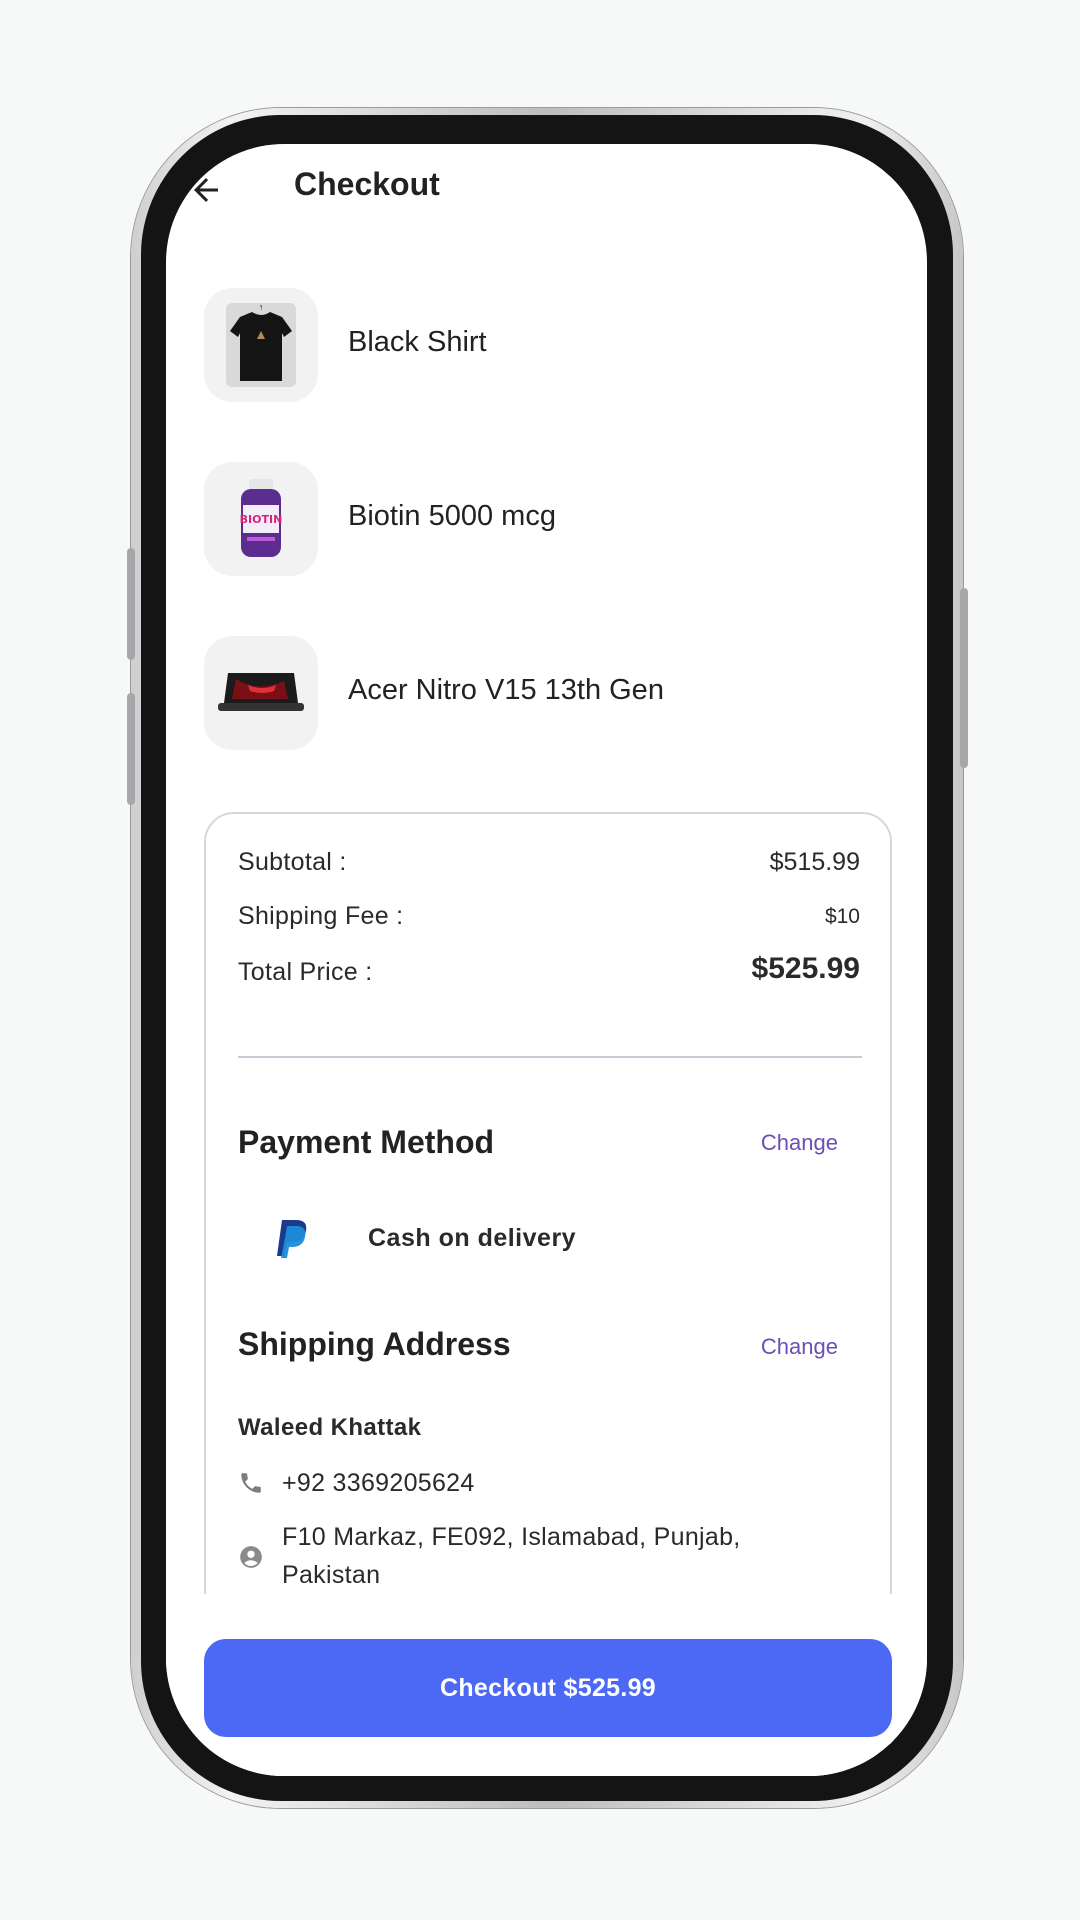 The height and width of the screenshot is (1920, 1080). Describe the element at coordinates (292, 1239) in the screenshot. I see `paypal-icon` at that location.